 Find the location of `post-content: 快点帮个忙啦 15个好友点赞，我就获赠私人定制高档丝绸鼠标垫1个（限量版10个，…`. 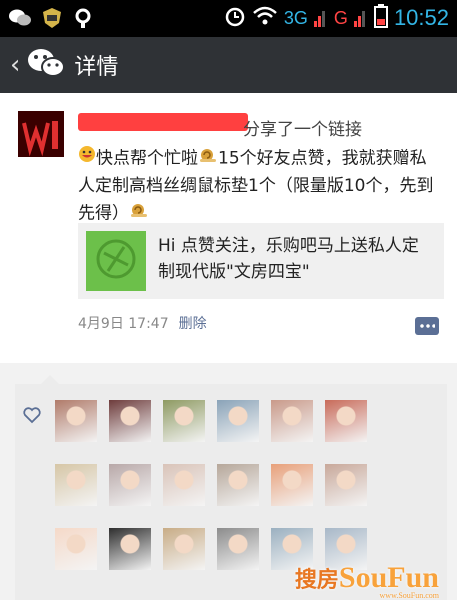

post-content: 快点帮个忙啦 15个好友点赞，我就获赠私人定制高档丝绸鼠标垫1个（限量版10个，… is located at coordinates (258, 186).